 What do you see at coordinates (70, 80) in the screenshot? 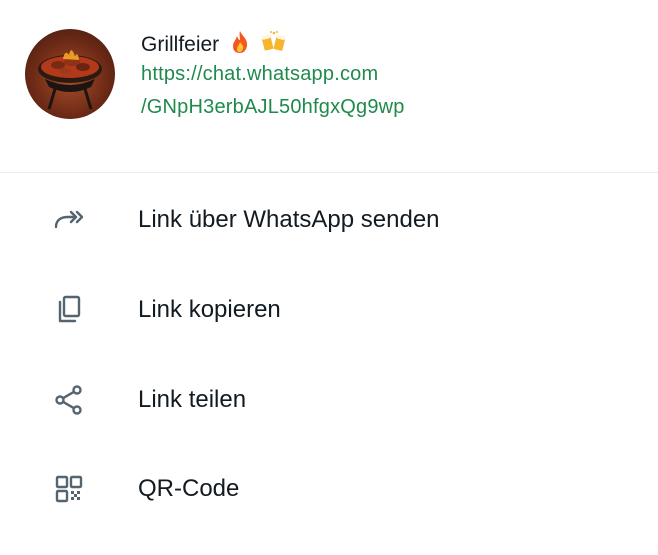
I see `grill-image-icon` at bounding box center [70, 80].